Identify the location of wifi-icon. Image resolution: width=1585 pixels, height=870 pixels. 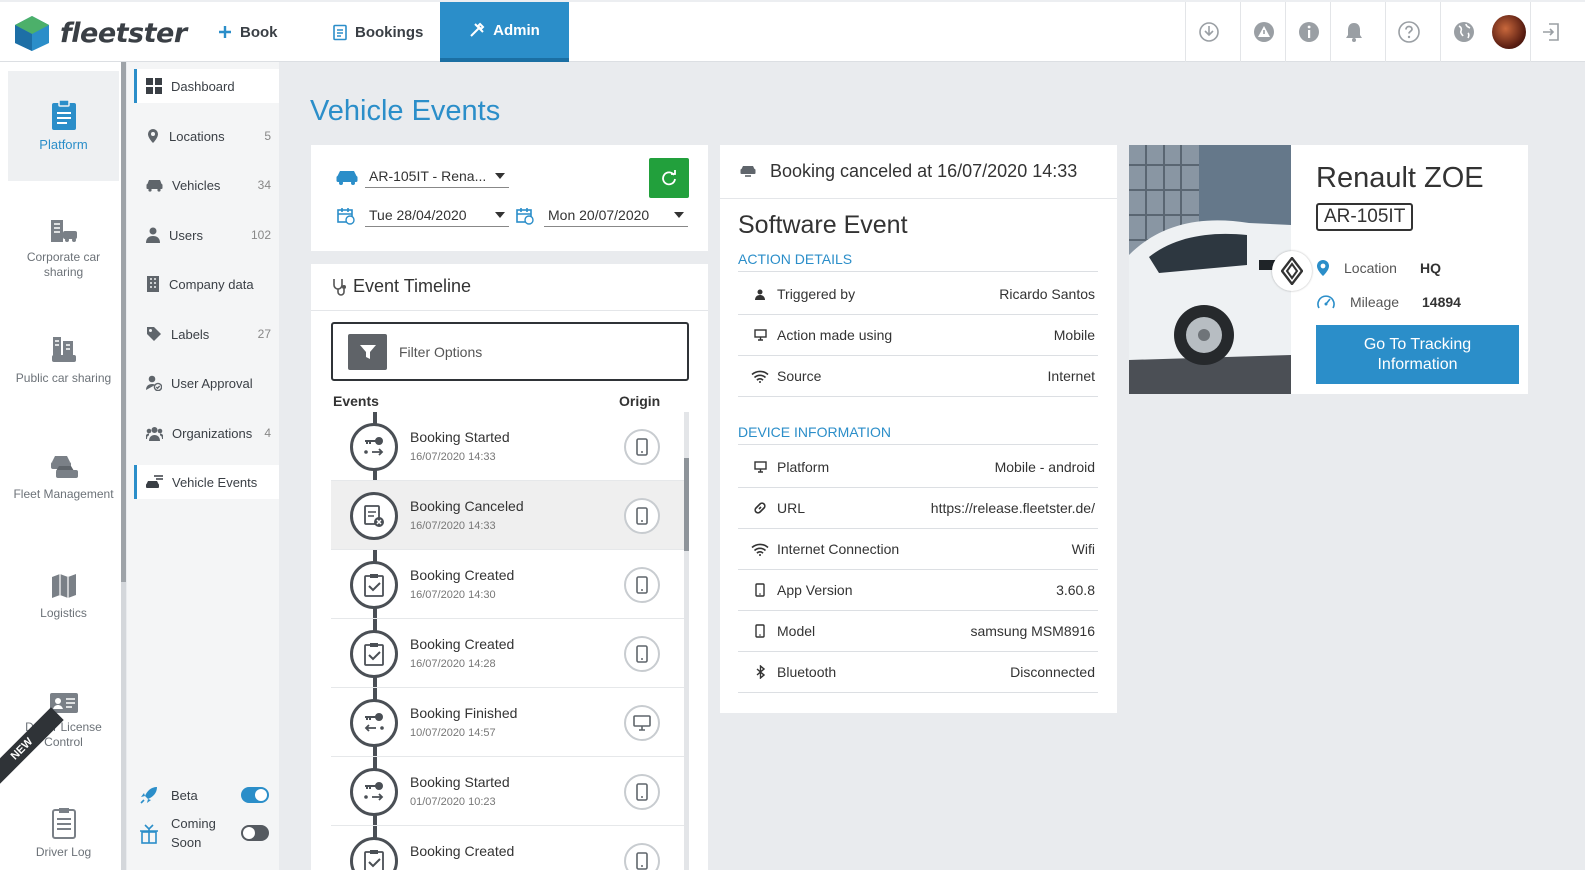
(760, 549).